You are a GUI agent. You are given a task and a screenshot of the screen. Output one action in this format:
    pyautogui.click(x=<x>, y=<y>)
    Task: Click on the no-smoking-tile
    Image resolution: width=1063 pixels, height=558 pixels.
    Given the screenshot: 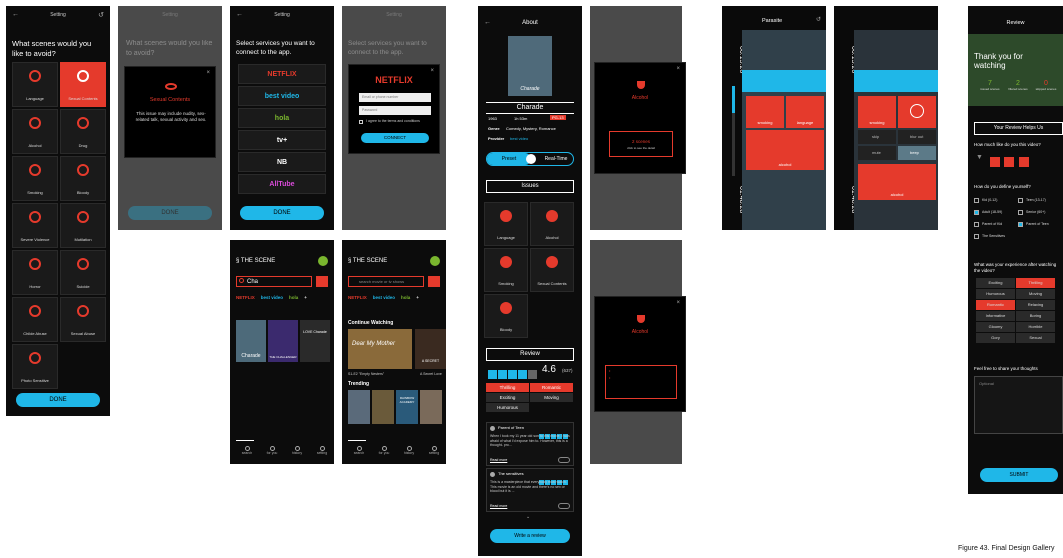 What is the action you would take?
    pyautogui.click(x=917, y=112)
    